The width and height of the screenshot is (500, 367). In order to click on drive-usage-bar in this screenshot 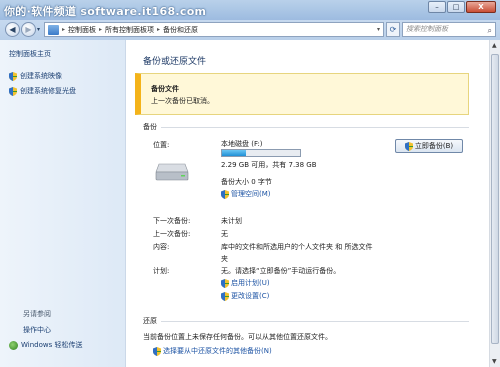, I will do `click(261, 153)`.